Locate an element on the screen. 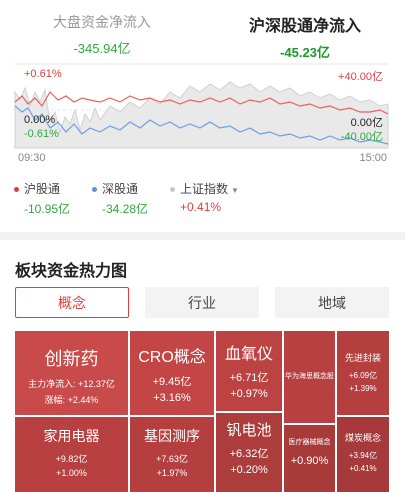 This screenshot has height=492, width=405. legend-sse-index: 上证指数 ▼ is located at coordinates (204, 188).